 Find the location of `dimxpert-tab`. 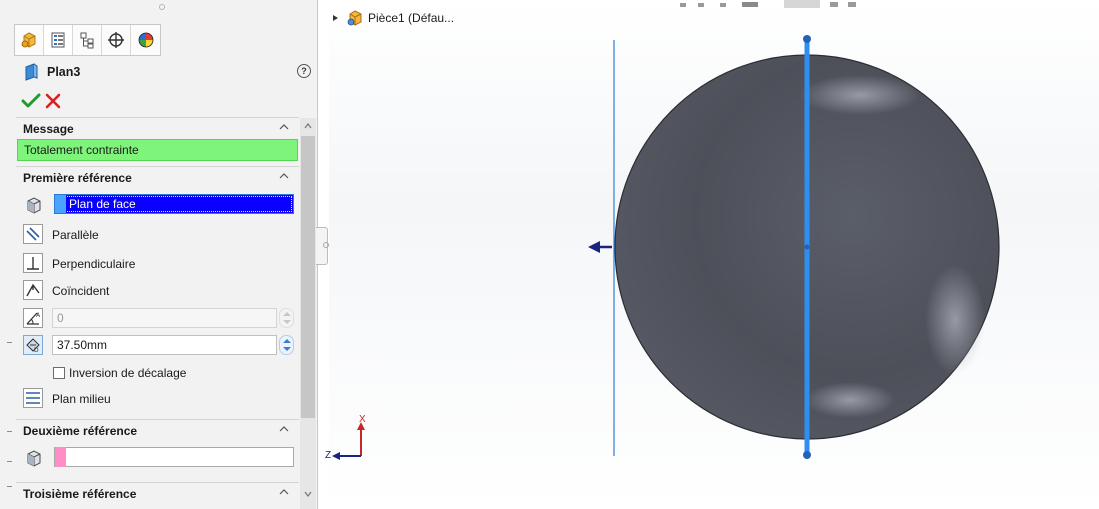

dimxpert-tab is located at coordinates (116, 40).